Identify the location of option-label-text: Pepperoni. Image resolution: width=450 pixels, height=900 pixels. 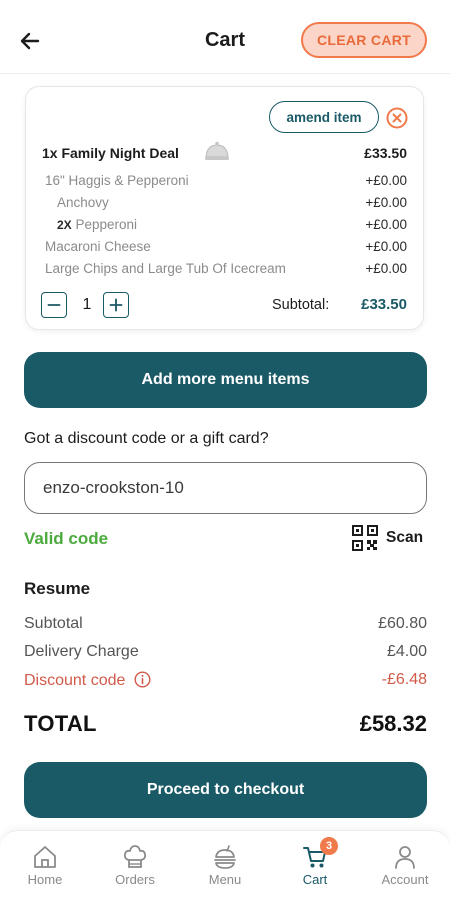
(106, 224).